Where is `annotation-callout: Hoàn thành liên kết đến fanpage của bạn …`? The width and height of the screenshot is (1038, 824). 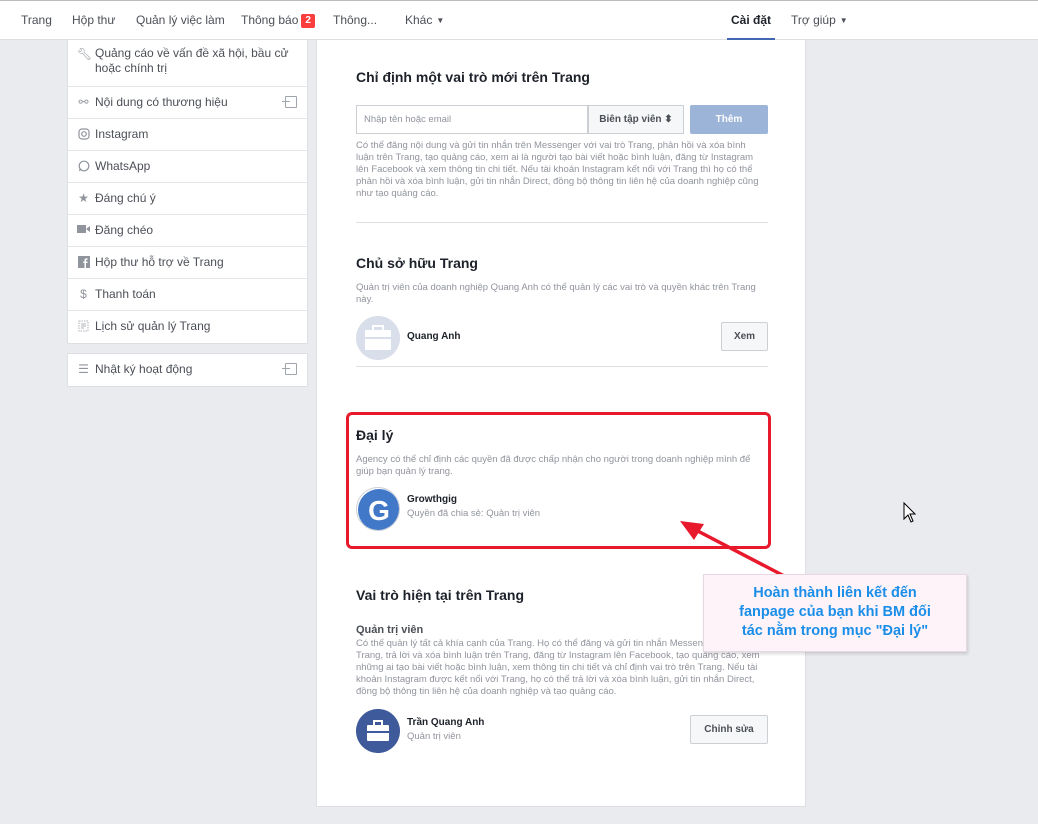 annotation-callout: Hoàn thành liên kết đến fanpage của bạn … is located at coordinates (835, 613).